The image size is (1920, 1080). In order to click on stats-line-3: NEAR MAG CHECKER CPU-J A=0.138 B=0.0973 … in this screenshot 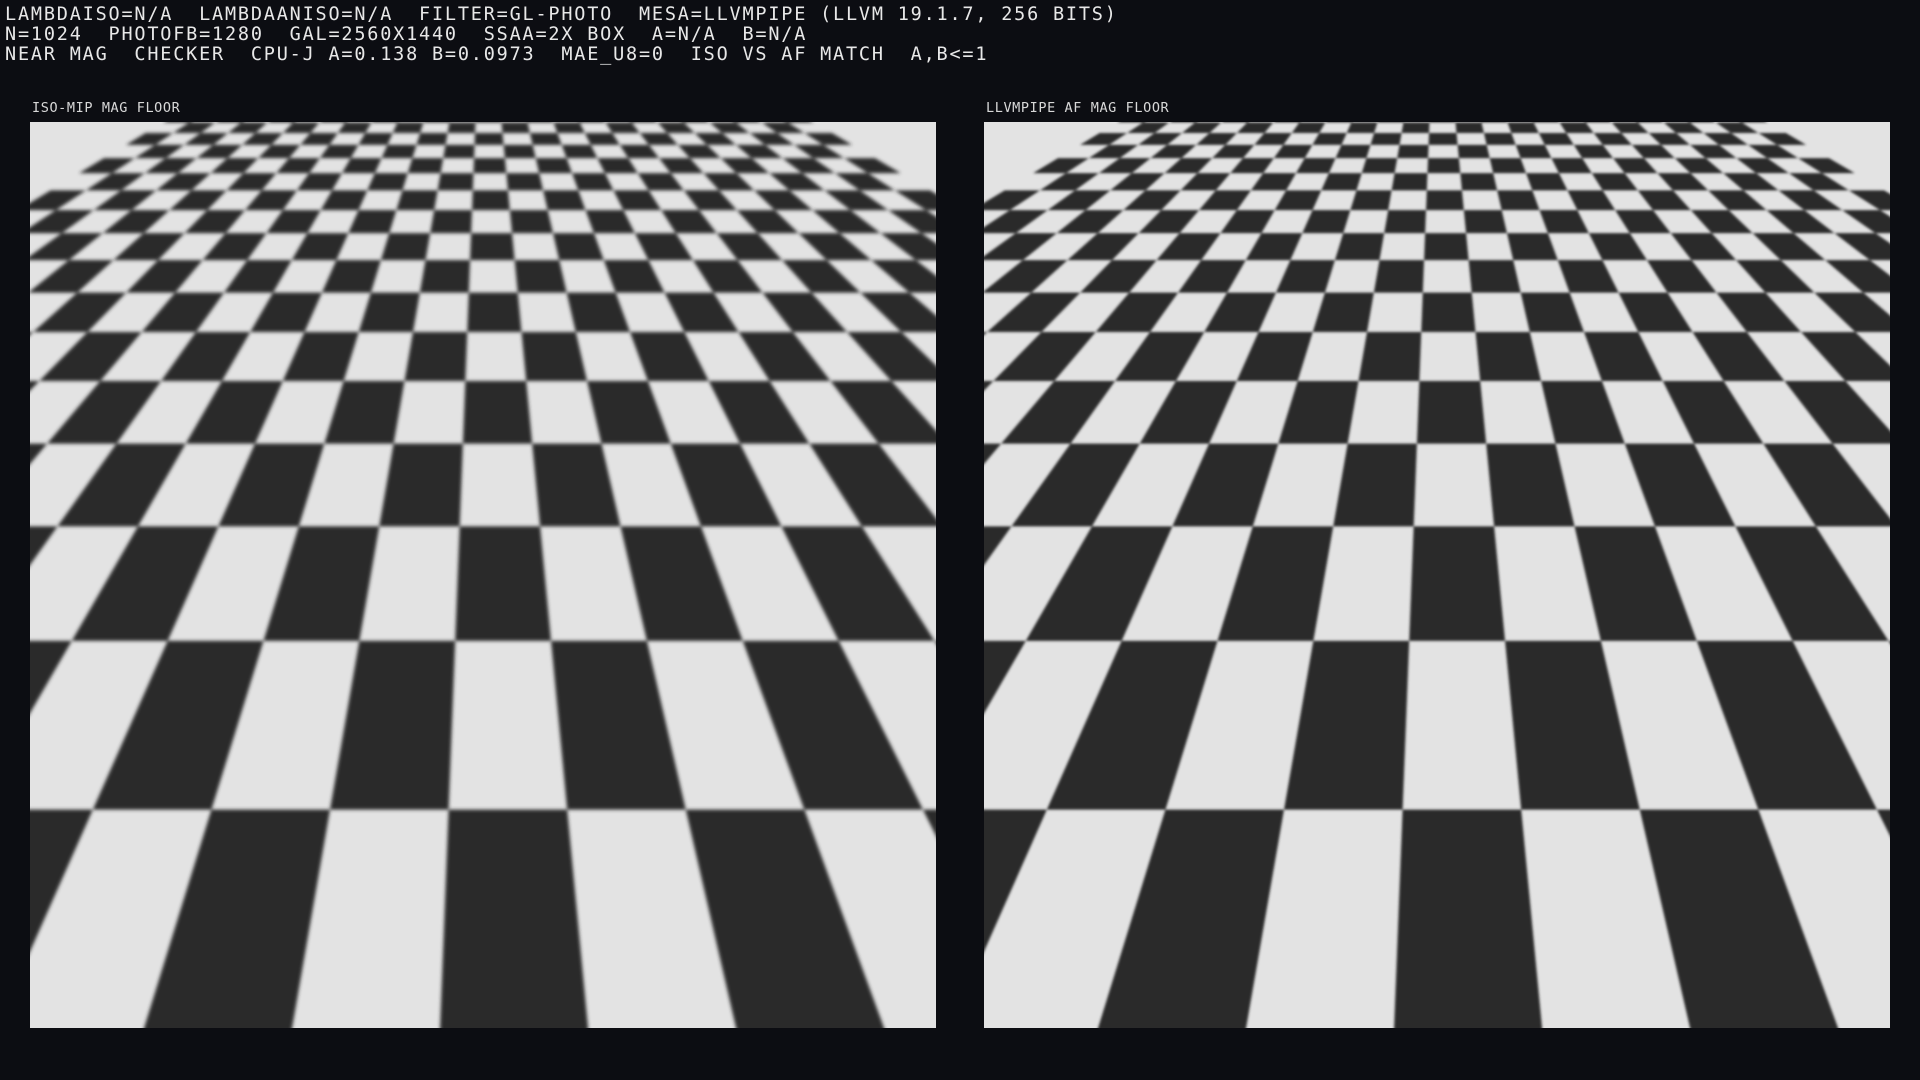, I will do `click(497, 54)`.